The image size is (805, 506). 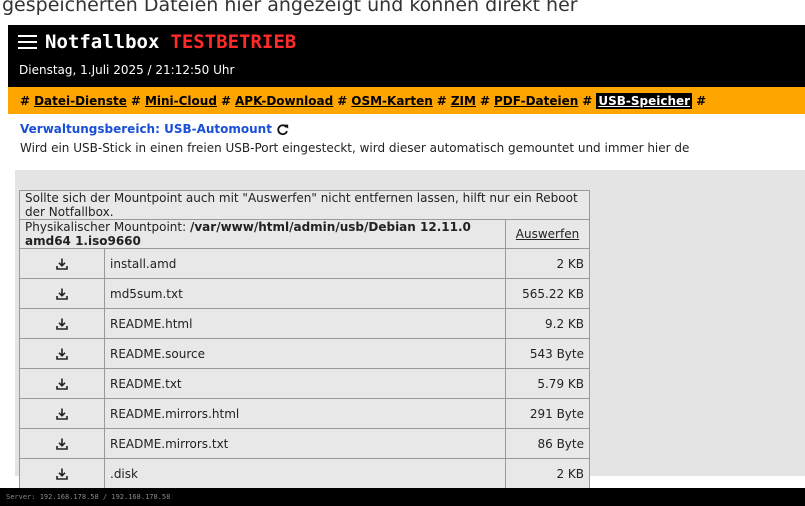 What do you see at coordinates (547, 413) in the screenshot?
I see `file-size: 291 Byte` at bounding box center [547, 413].